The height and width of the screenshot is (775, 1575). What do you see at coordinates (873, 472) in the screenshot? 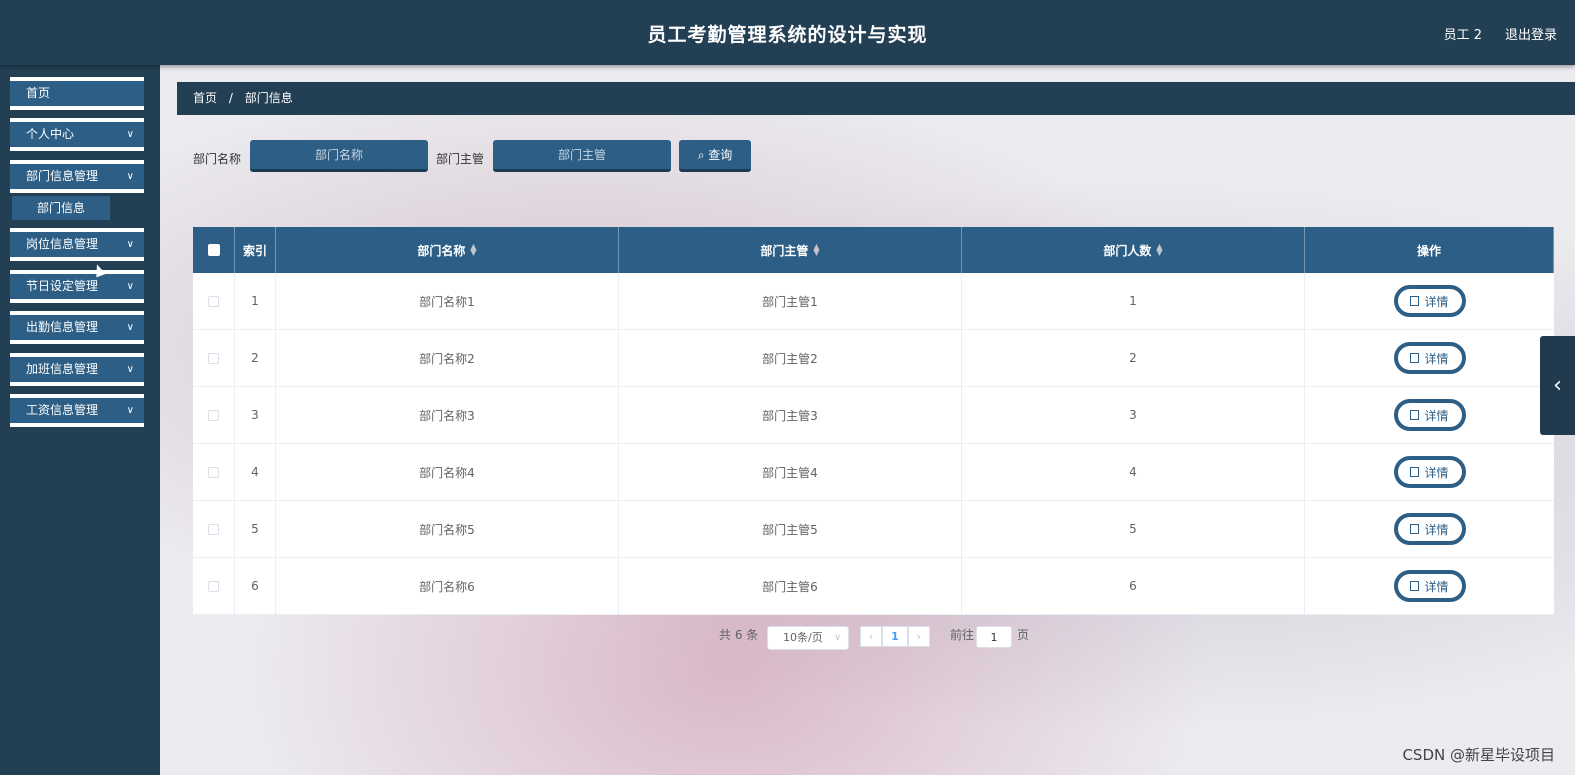
I see `table-row: 4 部门名称4 部门主管4 4 详情` at bounding box center [873, 472].